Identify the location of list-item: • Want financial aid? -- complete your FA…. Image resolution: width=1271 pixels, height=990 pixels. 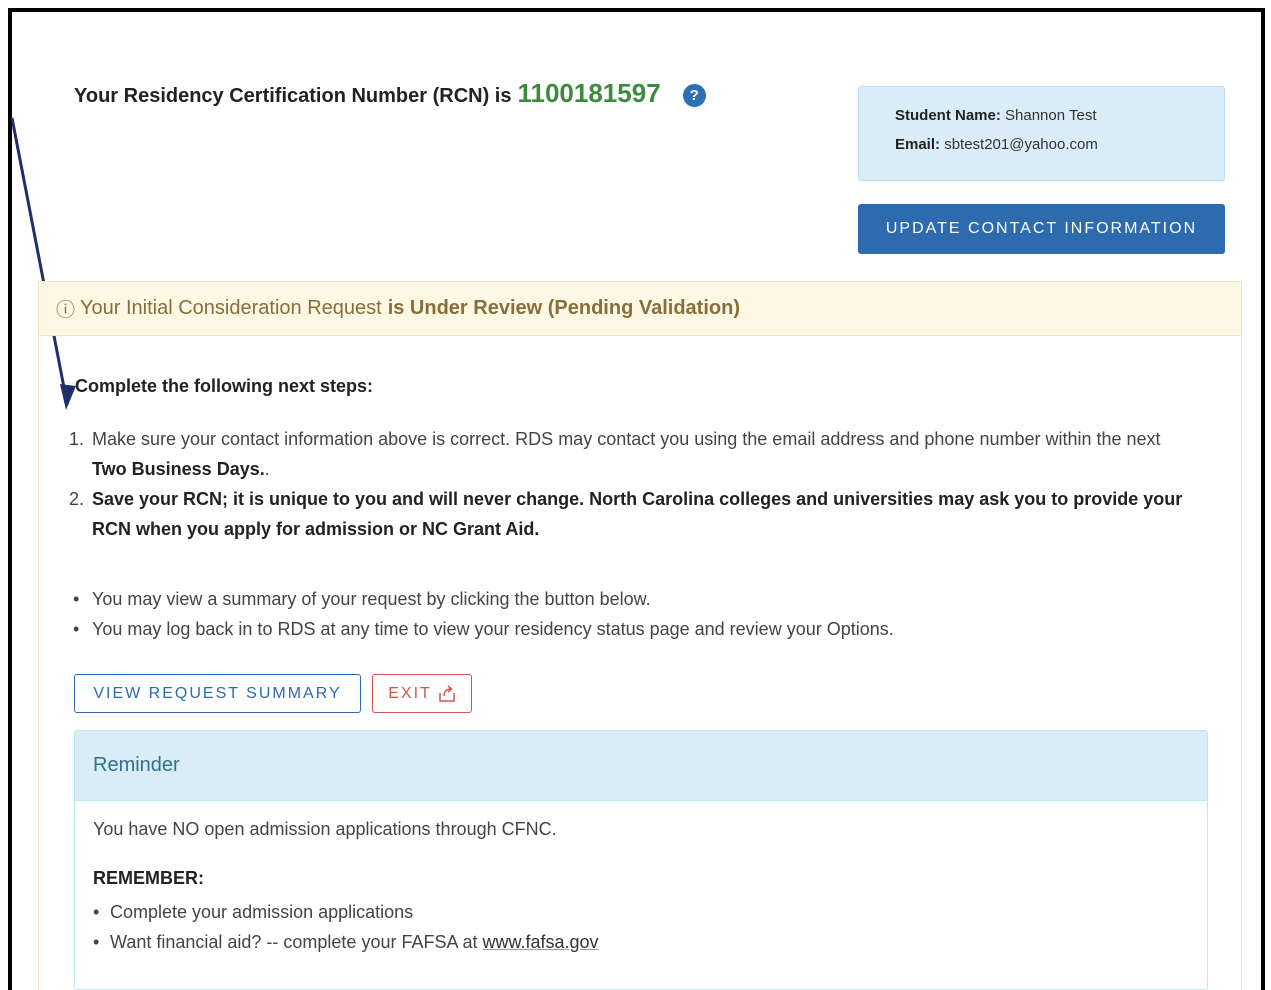
(650, 942).